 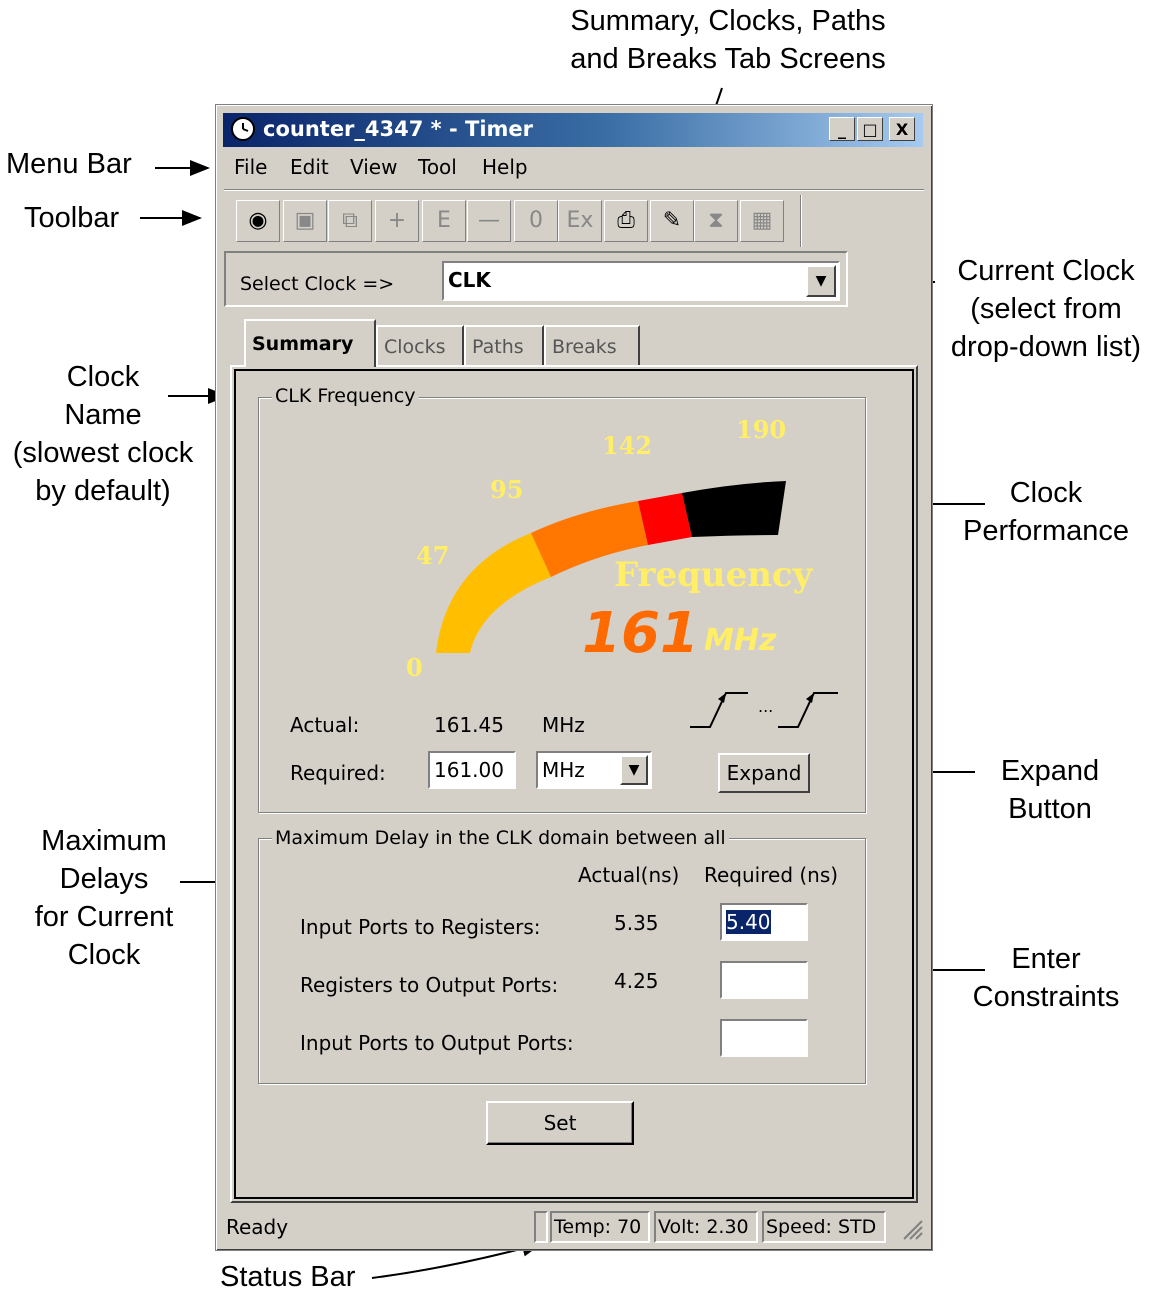 What do you see at coordinates (469, 280) in the screenshot?
I see `clock-select-value: CLK` at bounding box center [469, 280].